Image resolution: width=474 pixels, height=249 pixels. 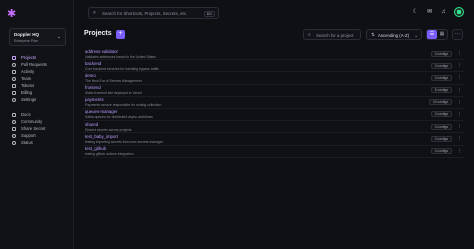 I want to click on sort-select: ⇅ Ascending (A-Z) ⌄, so click(x=394, y=34).